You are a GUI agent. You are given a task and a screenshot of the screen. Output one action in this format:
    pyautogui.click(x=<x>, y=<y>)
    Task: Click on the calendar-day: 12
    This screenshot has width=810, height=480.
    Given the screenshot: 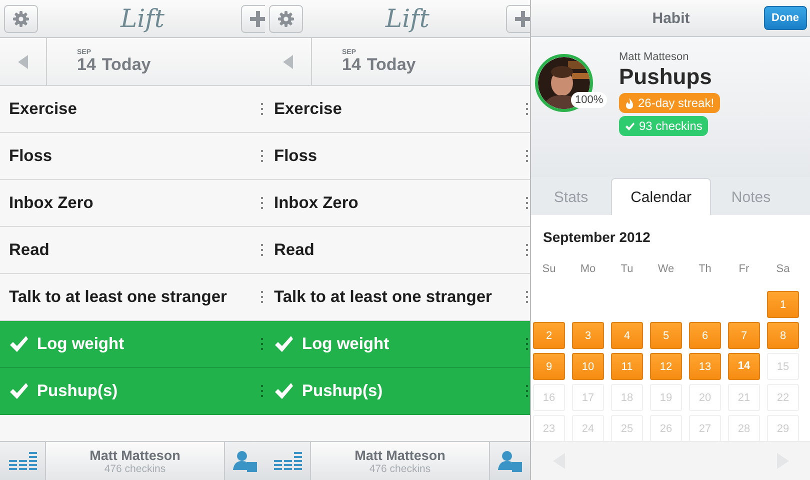 What is the action you would take?
    pyautogui.click(x=666, y=366)
    